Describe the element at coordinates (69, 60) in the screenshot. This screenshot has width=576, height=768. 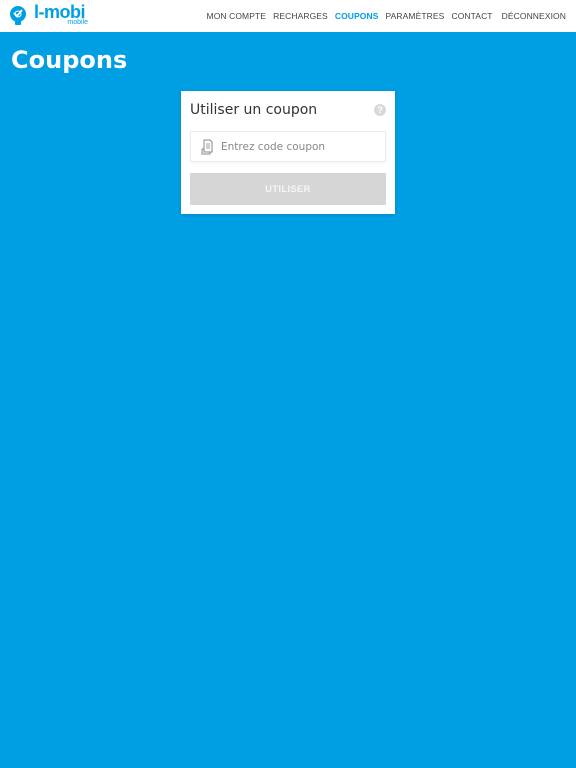
I see `page-title: Coupons` at that location.